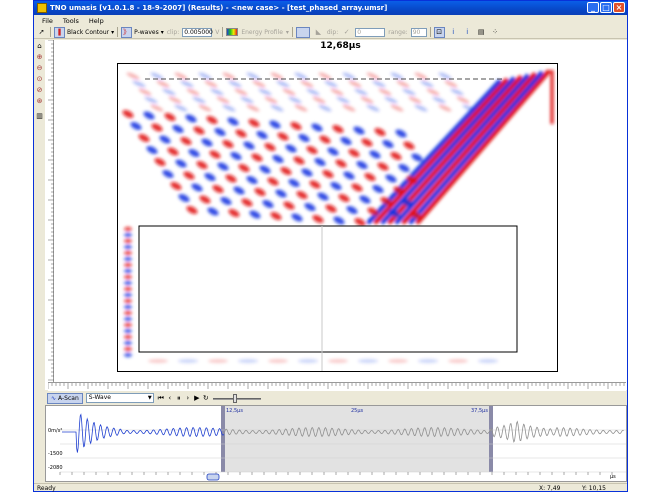  Describe the element at coordinates (84, 32) in the screenshot. I see `contour-mode-select: ❚ Black Contour ▾` at that location.